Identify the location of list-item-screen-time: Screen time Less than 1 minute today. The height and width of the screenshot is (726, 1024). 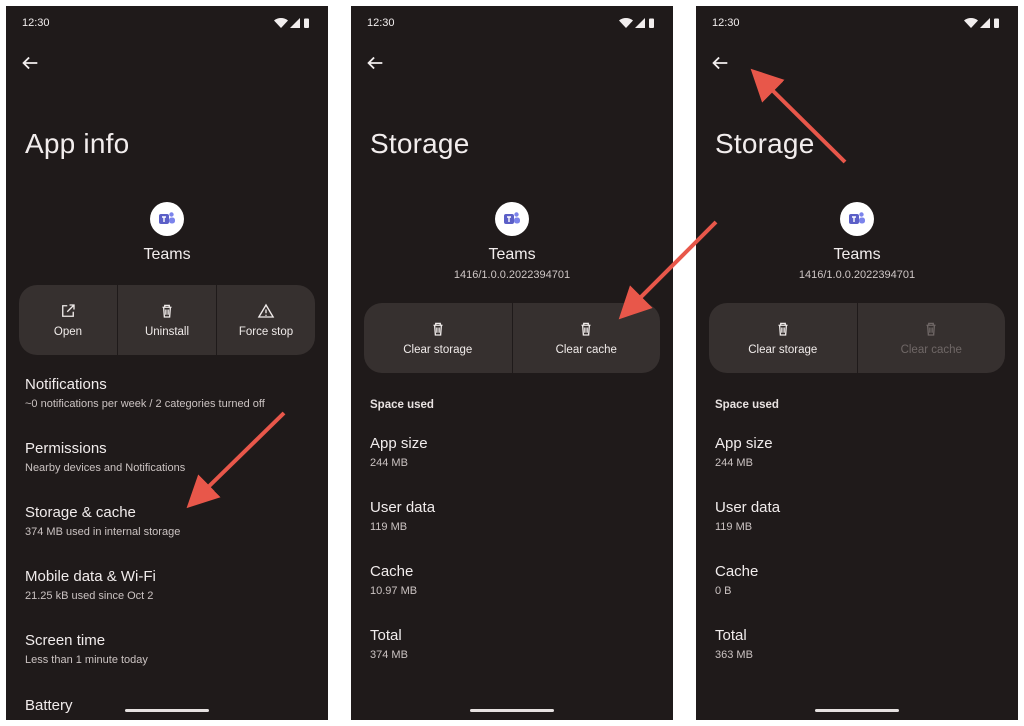
(168, 649).